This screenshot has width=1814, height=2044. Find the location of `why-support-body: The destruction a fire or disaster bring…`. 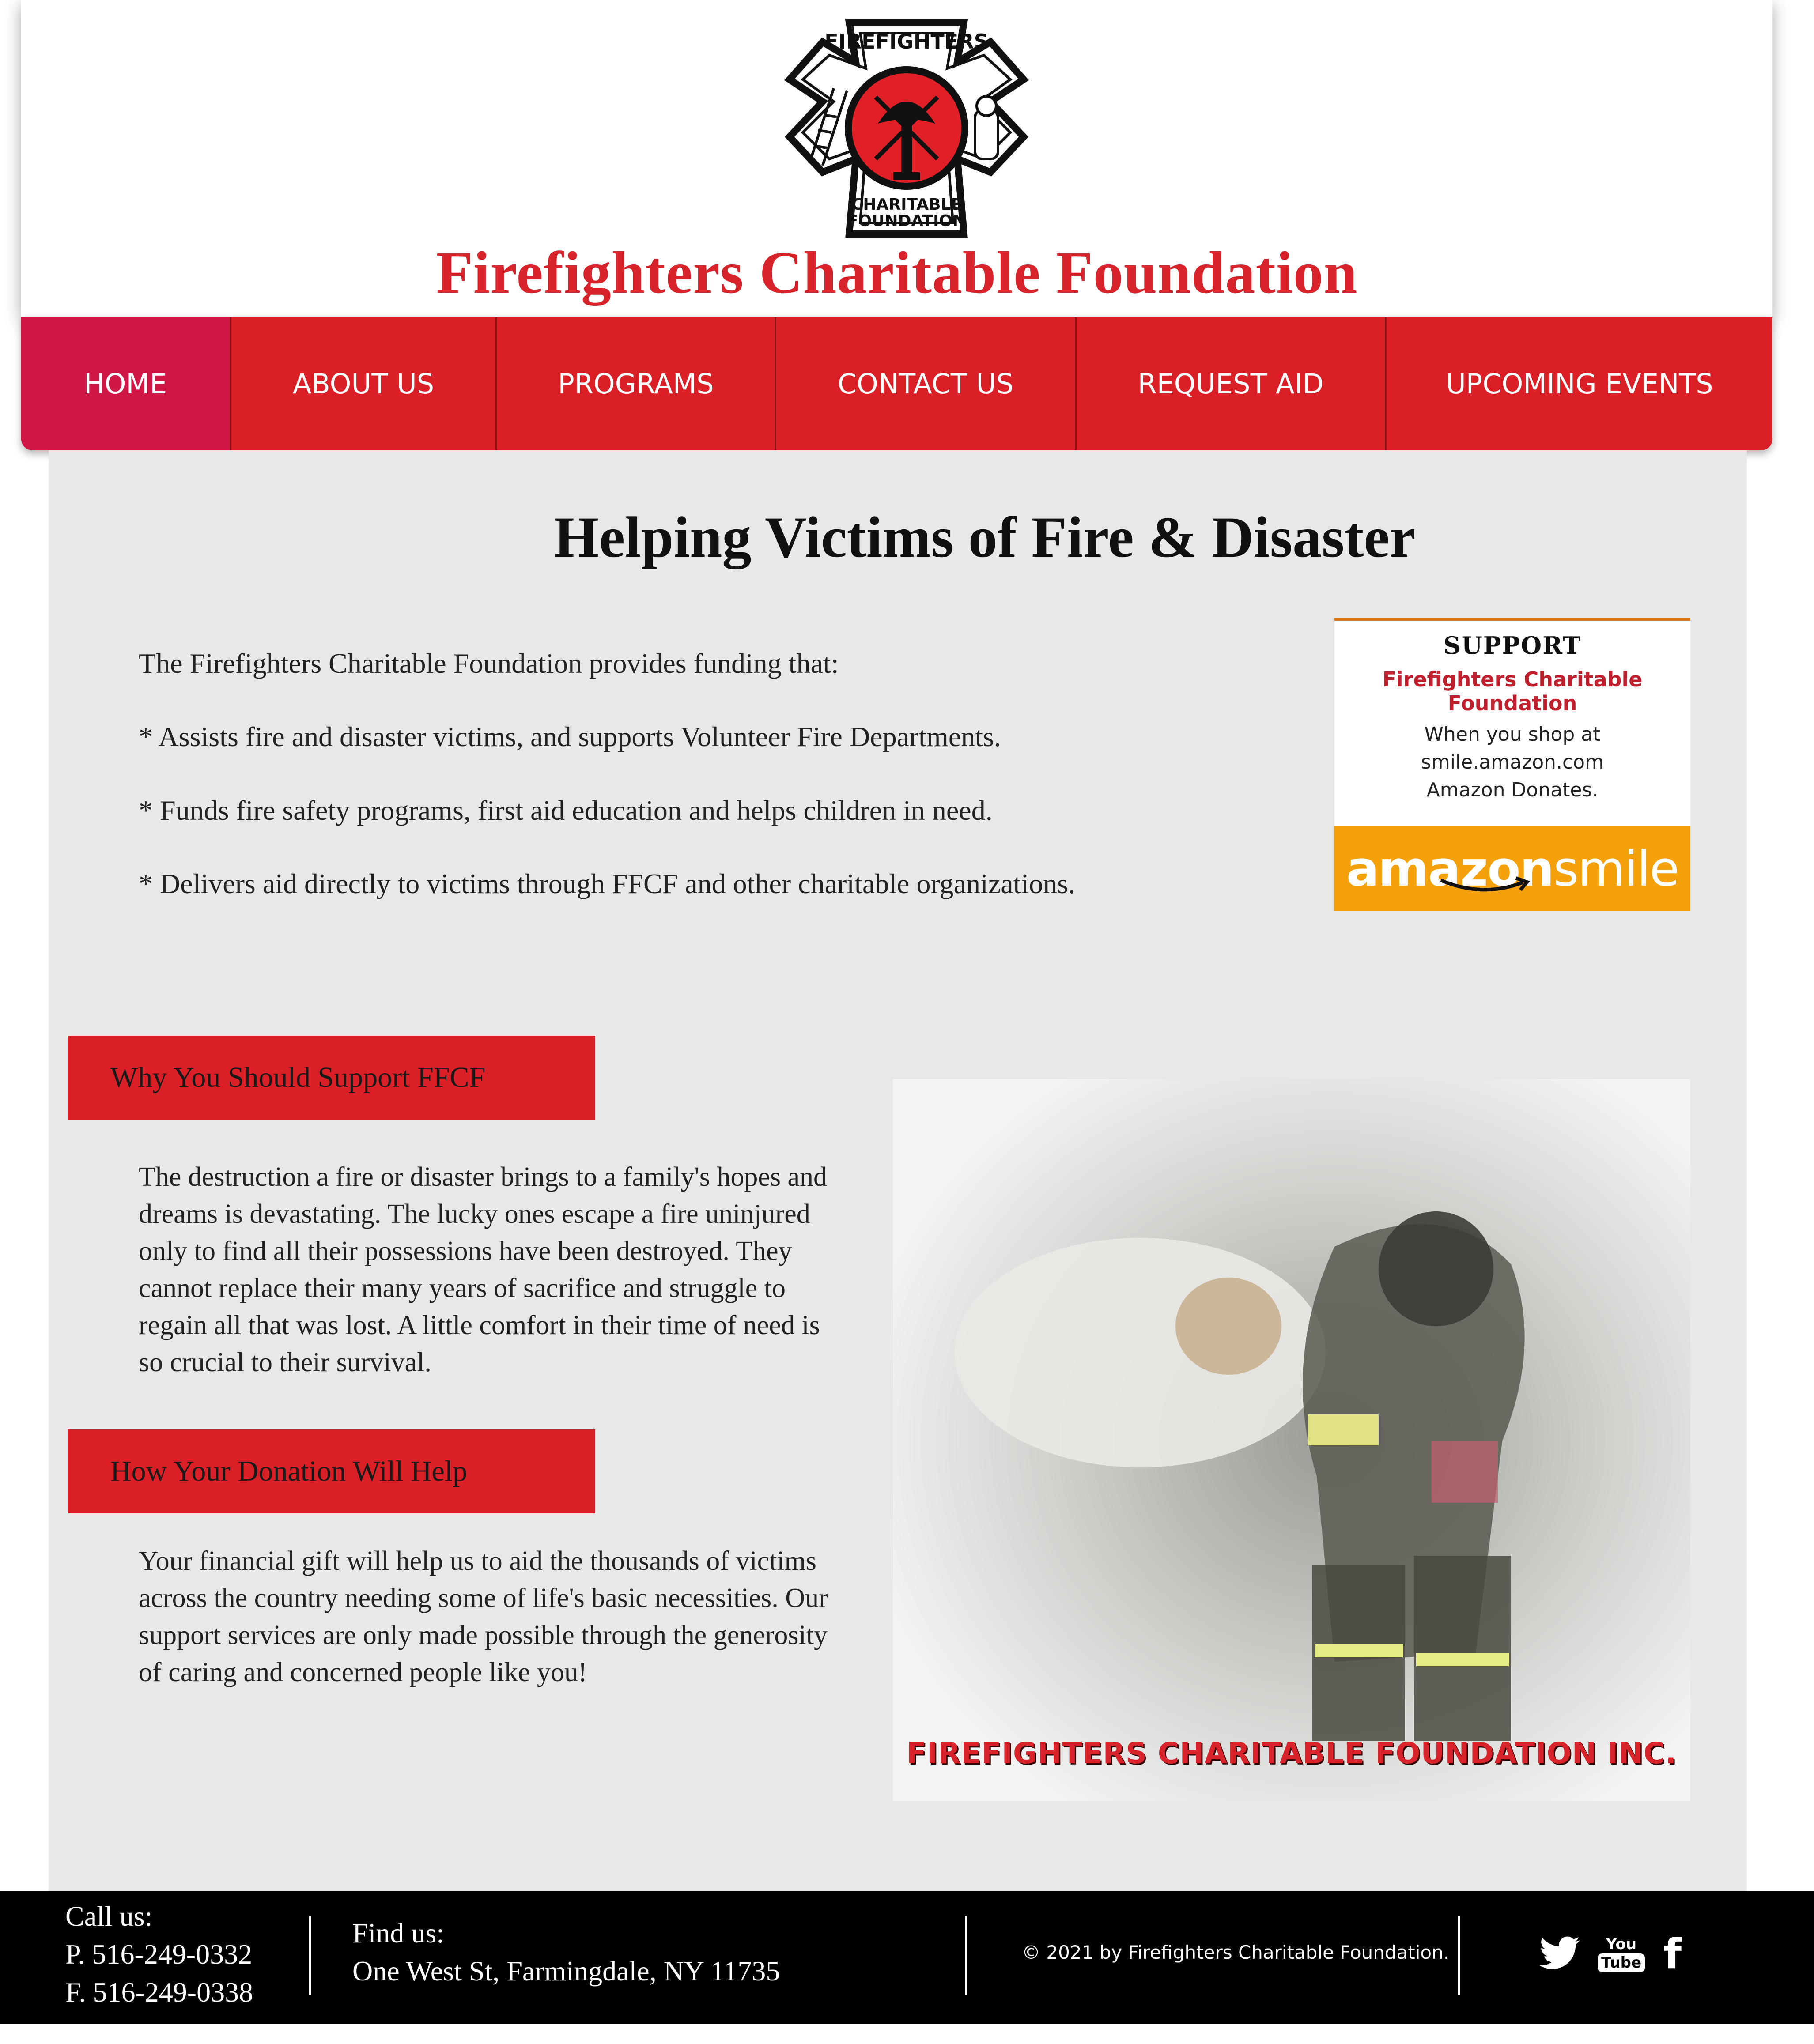

why-support-body: The destruction a fire or disaster bring… is located at coordinates (483, 1269).